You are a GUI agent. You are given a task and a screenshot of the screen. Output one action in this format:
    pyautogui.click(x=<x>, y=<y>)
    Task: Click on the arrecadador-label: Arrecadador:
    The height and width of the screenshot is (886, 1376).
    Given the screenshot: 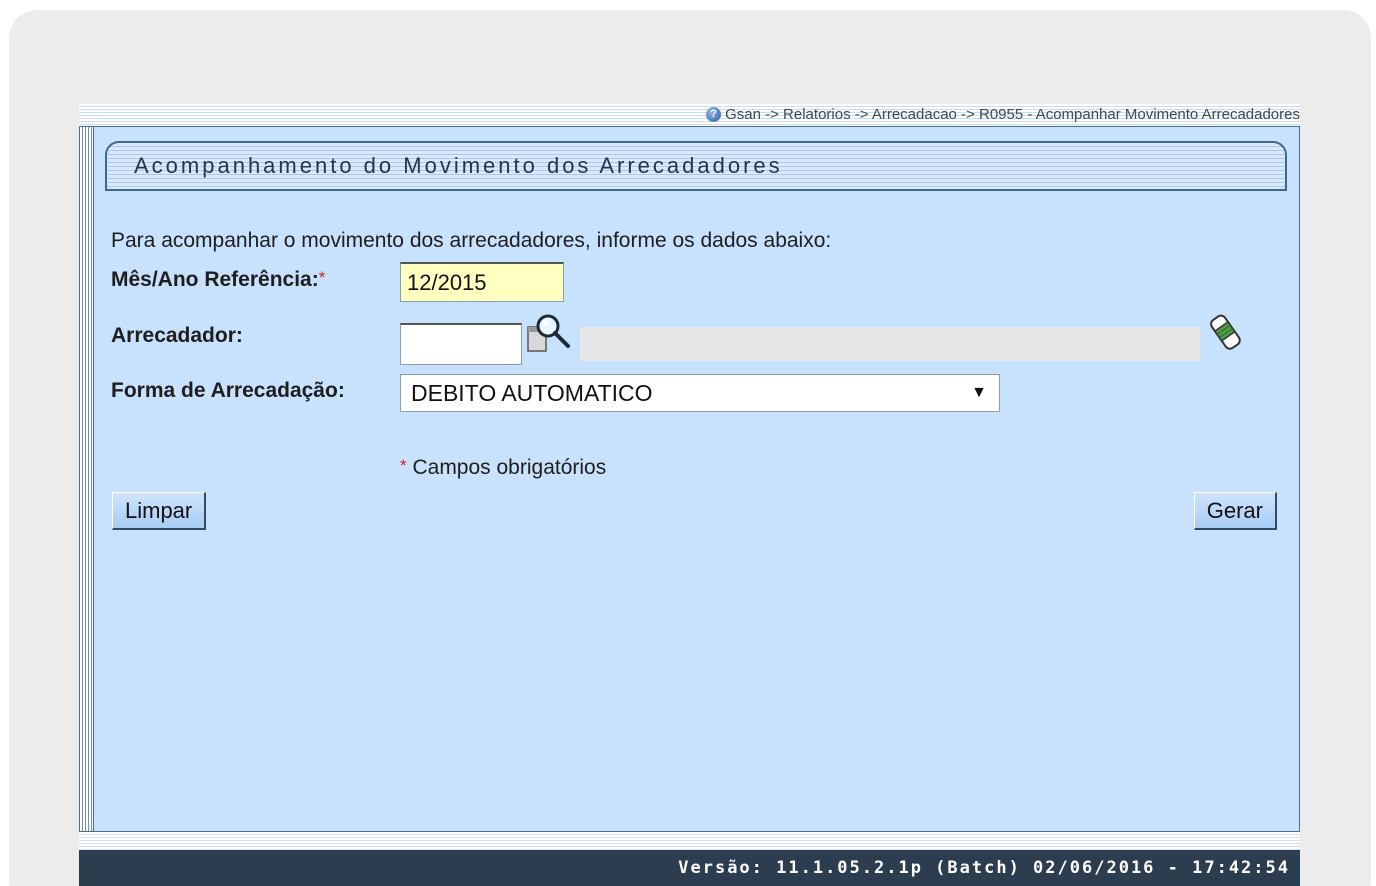 What is the action you would take?
    pyautogui.click(x=177, y=335)
    